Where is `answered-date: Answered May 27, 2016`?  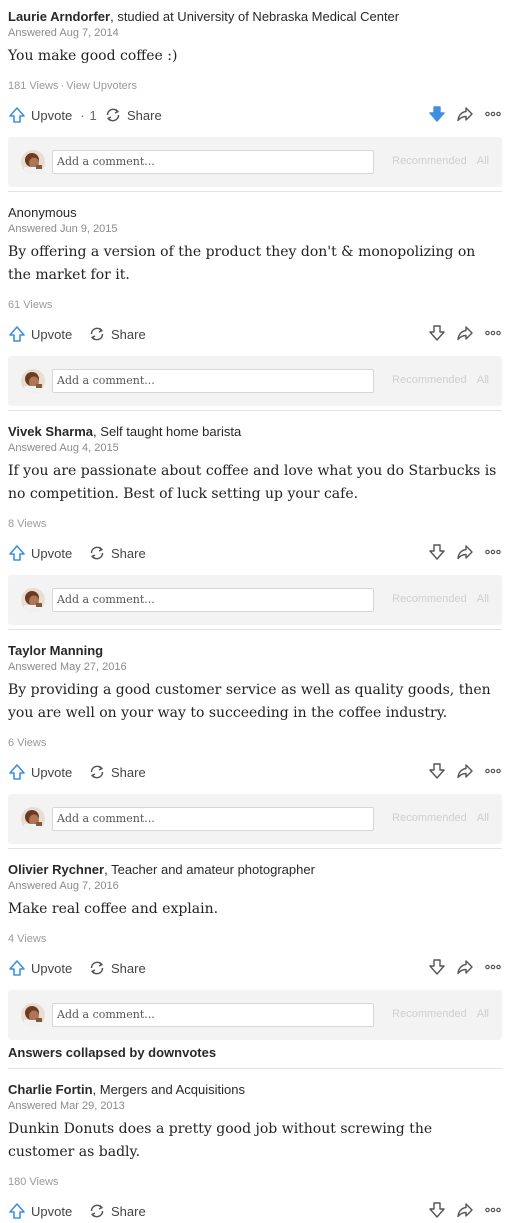
answered-date: Answered May 27, 2016 is located at coordinates (255, 667).